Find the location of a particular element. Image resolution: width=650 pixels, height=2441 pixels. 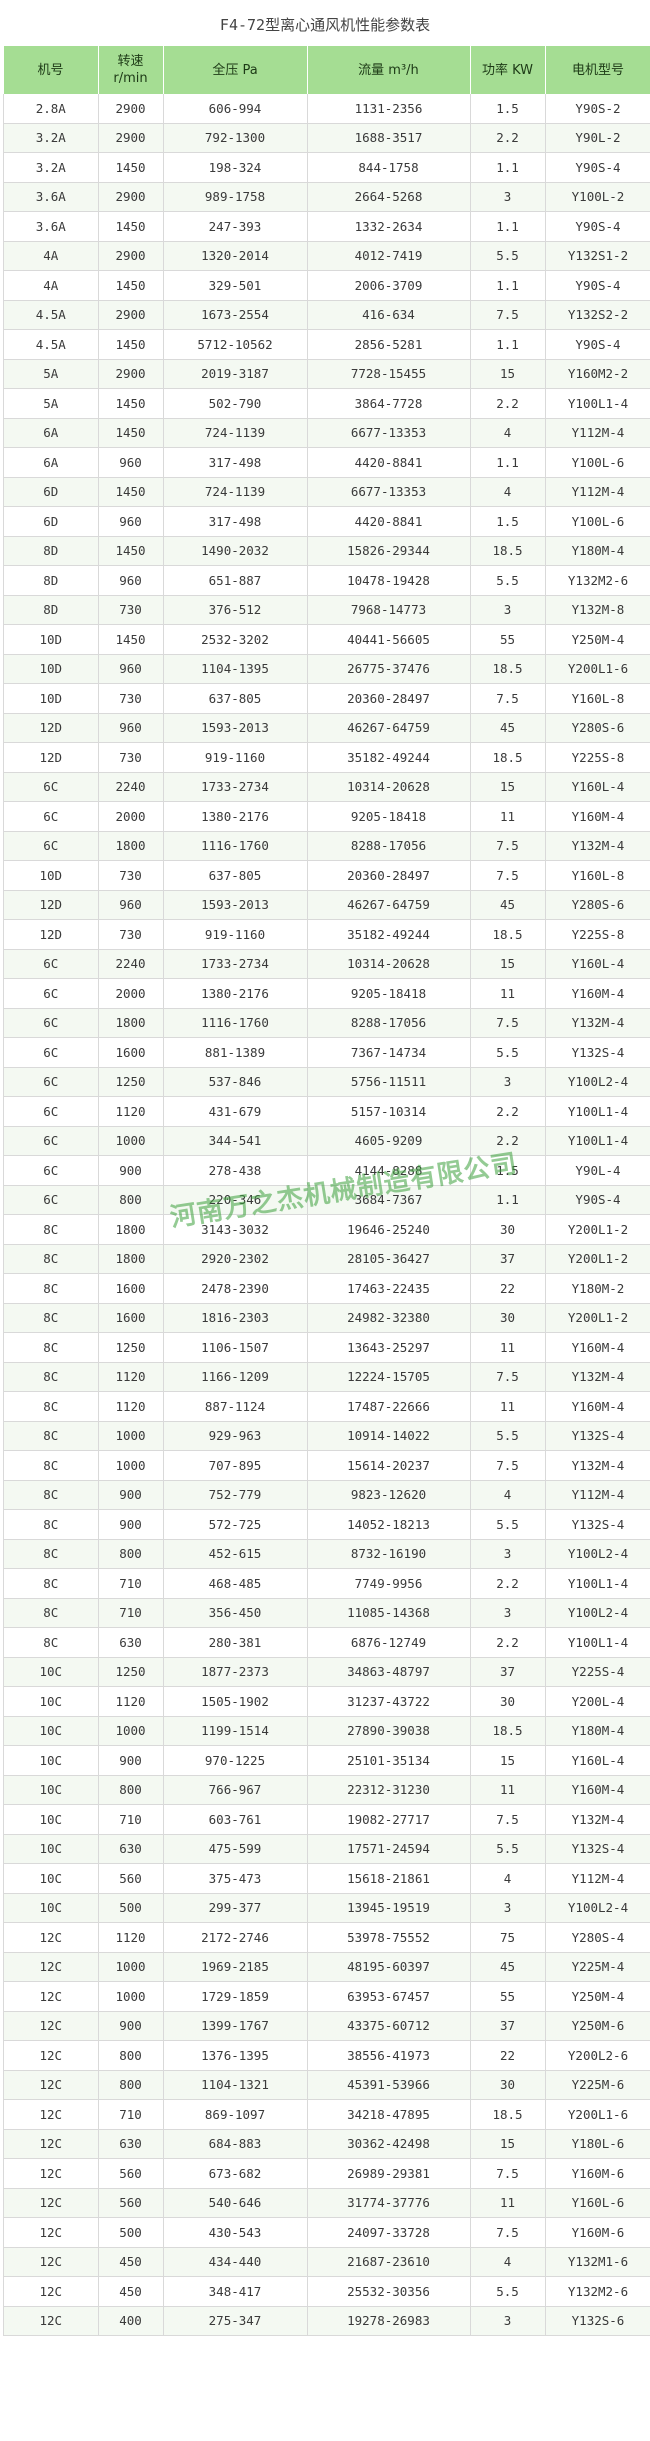

cell-pressure: 1733-2734 is located at coordinates (235, 787).